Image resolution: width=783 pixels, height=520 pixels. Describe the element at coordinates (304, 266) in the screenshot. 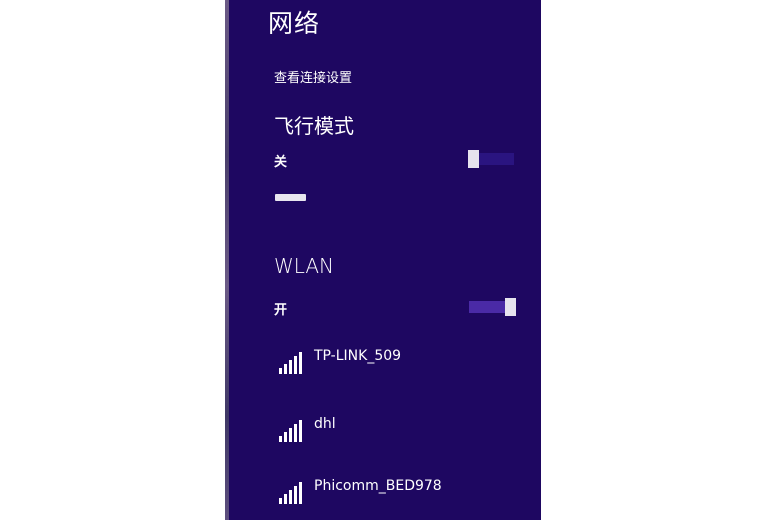

I see `wlan-heading: WLAN` at that location.